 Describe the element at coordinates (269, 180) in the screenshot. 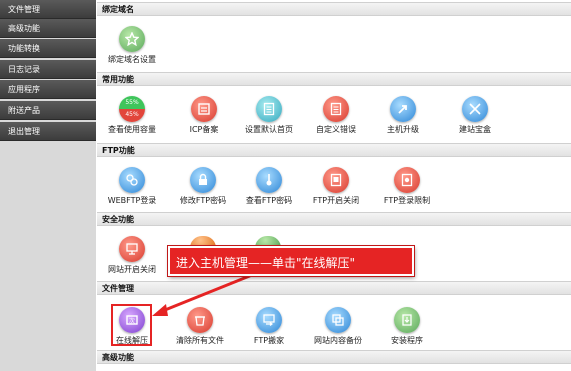

I see `key-icon` at that location.